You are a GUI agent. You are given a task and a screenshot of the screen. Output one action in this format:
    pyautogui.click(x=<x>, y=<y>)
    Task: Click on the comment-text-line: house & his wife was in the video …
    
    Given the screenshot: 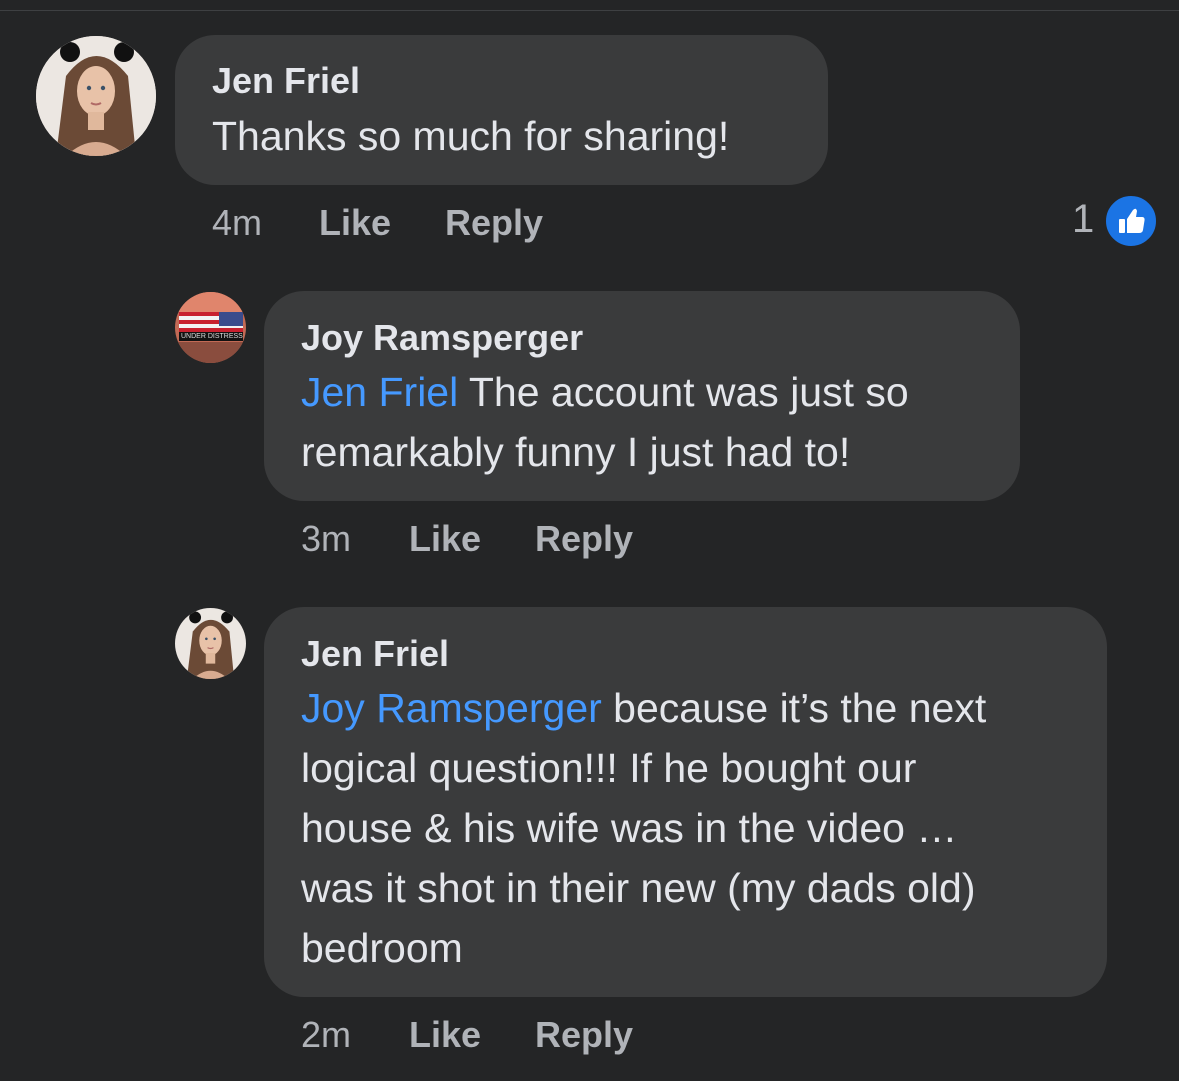 What is the action you would take?
    pyautogui.click(x=629, y=828)
    